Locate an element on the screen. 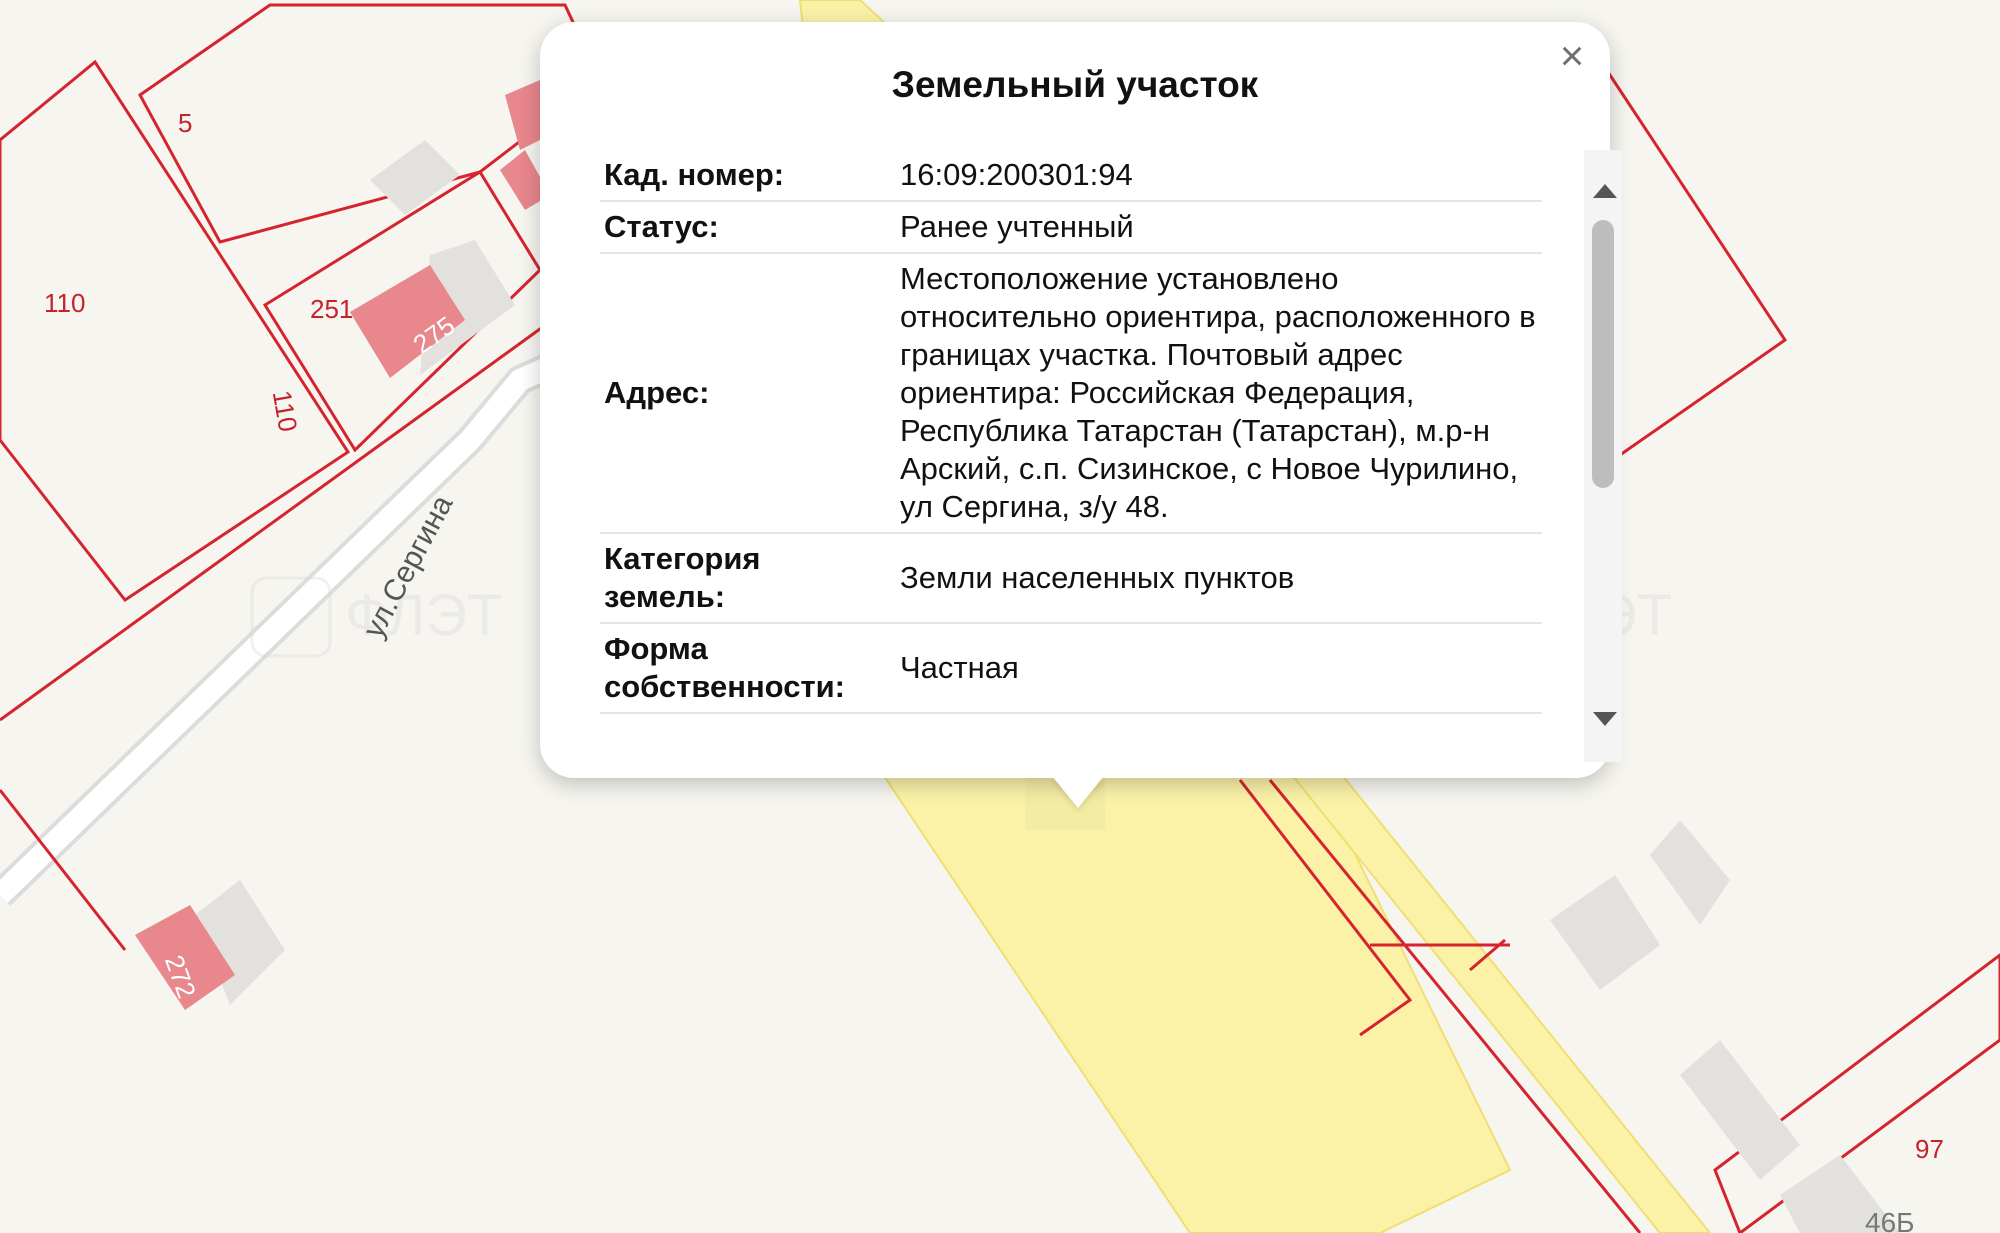  ownership-form-value: Частная is located at coordinates (1216, 669).